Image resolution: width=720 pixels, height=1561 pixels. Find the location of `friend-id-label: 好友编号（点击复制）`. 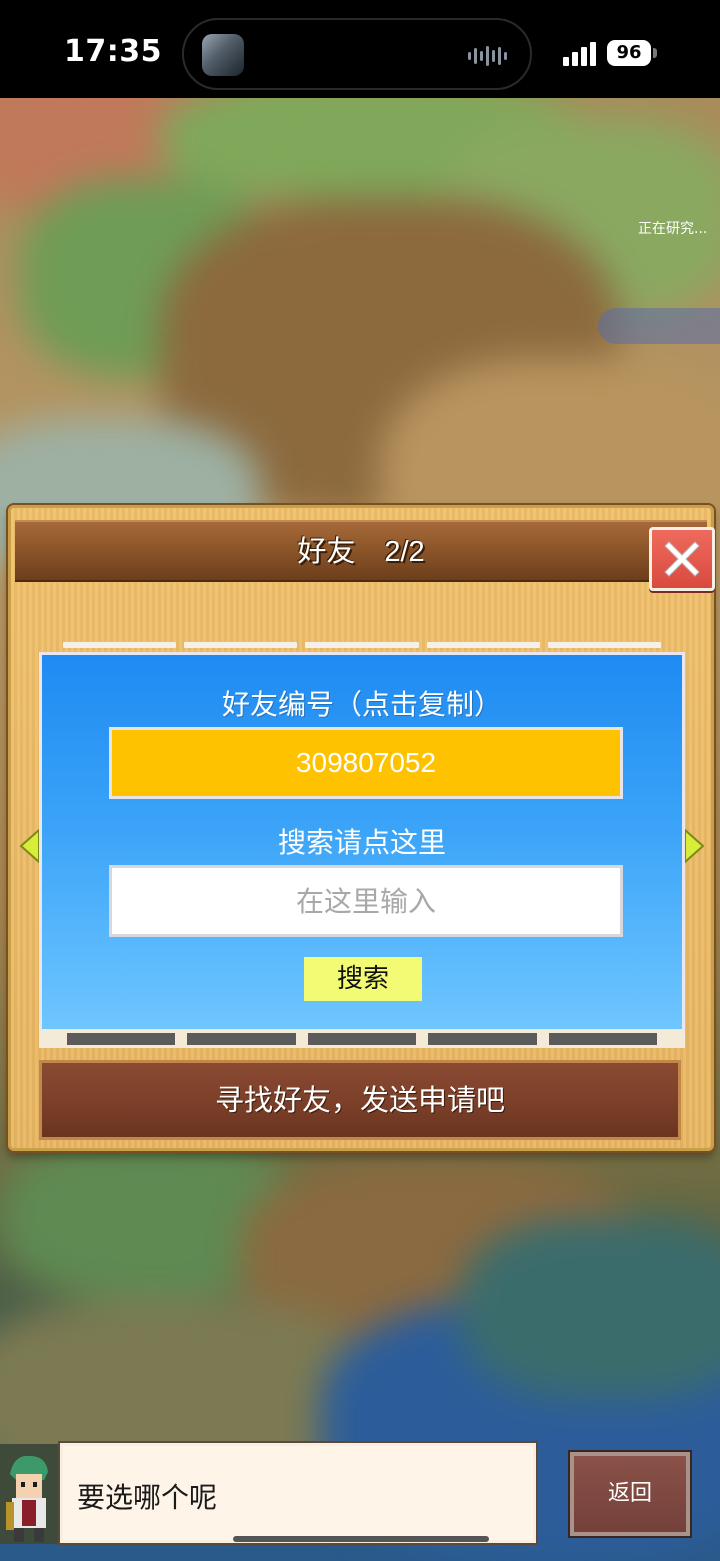

friend-id-label: 好友编号（点击复制） is located at coordinates (361, 704).